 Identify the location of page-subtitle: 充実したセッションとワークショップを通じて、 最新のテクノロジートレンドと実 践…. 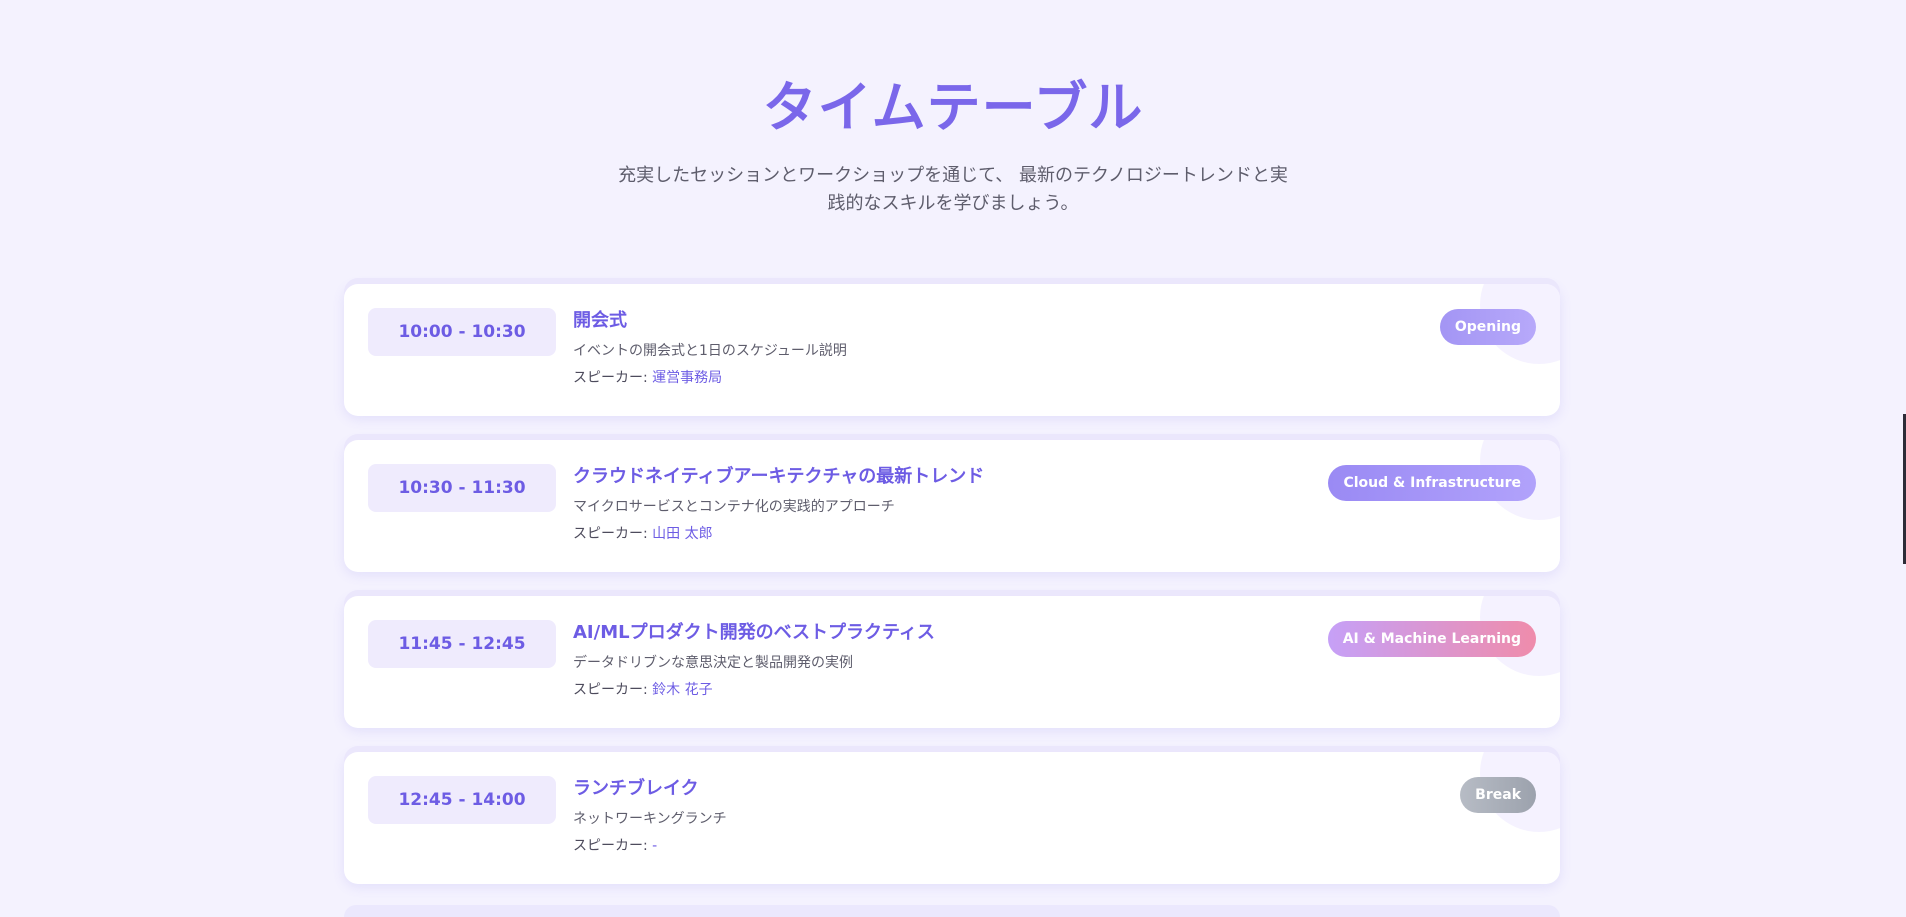
(953, 190).